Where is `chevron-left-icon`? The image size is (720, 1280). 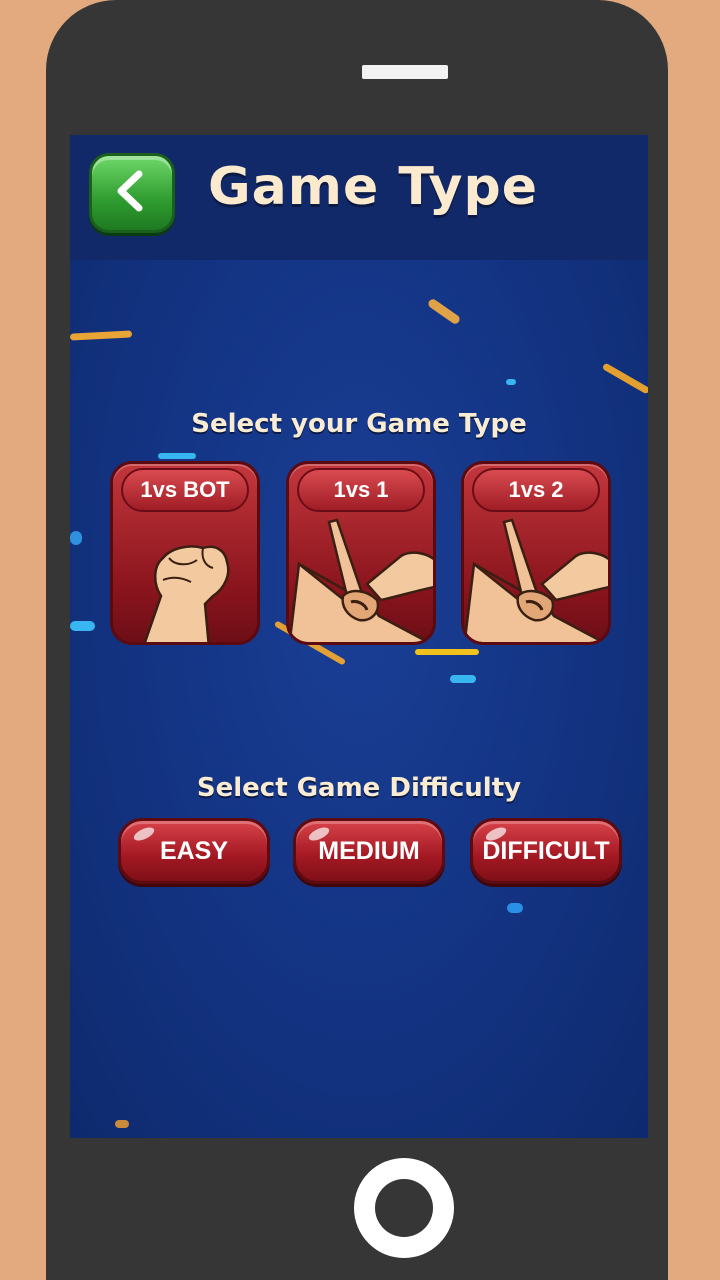 chevron-left-icon is located at coordinates (132, 193).